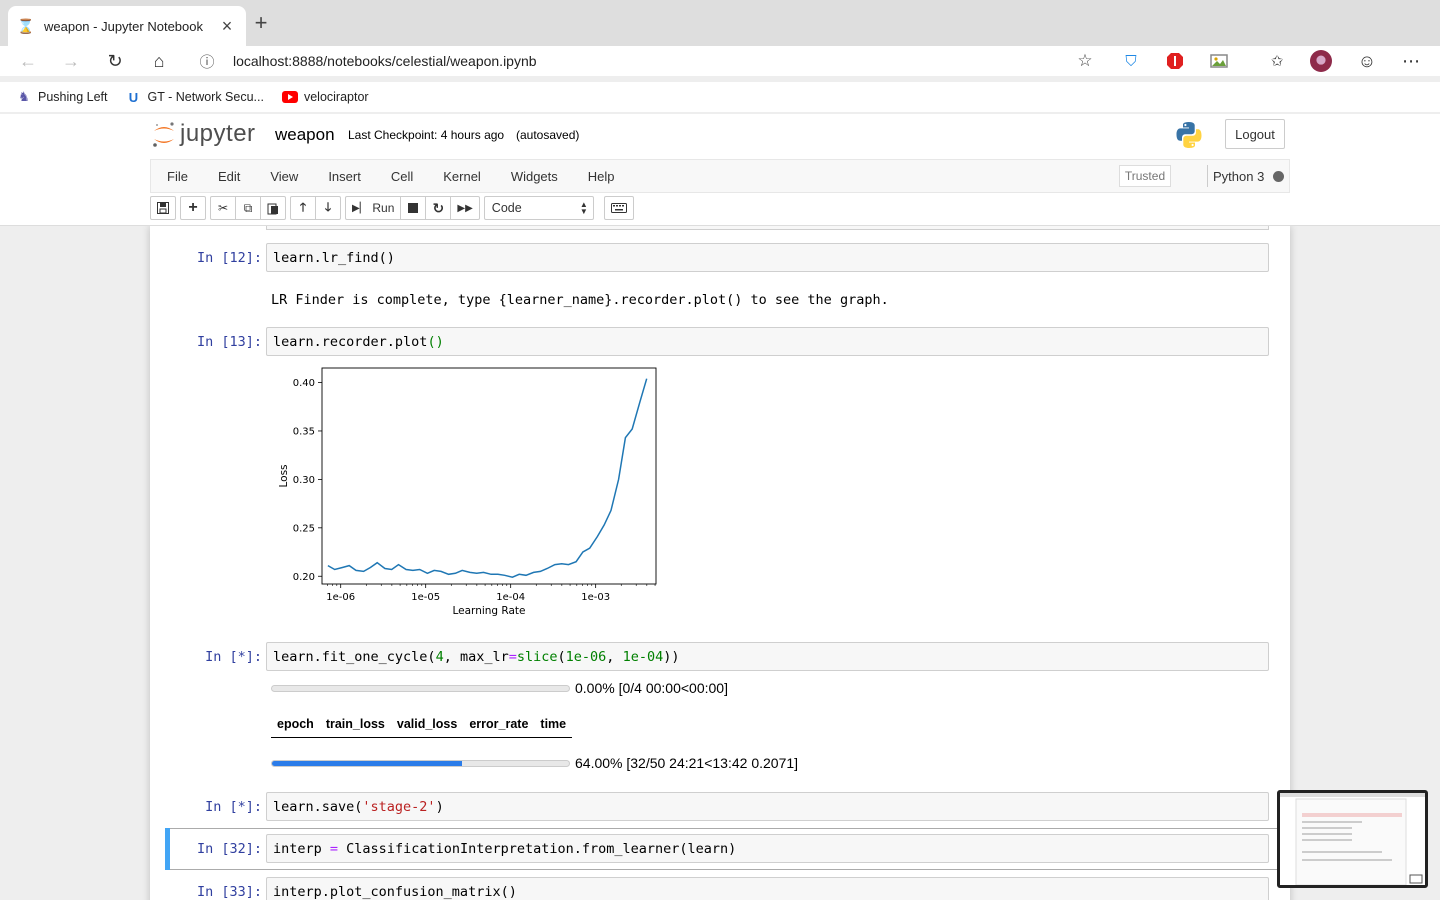  I want to click on run-label: Run, so click(383, 208).